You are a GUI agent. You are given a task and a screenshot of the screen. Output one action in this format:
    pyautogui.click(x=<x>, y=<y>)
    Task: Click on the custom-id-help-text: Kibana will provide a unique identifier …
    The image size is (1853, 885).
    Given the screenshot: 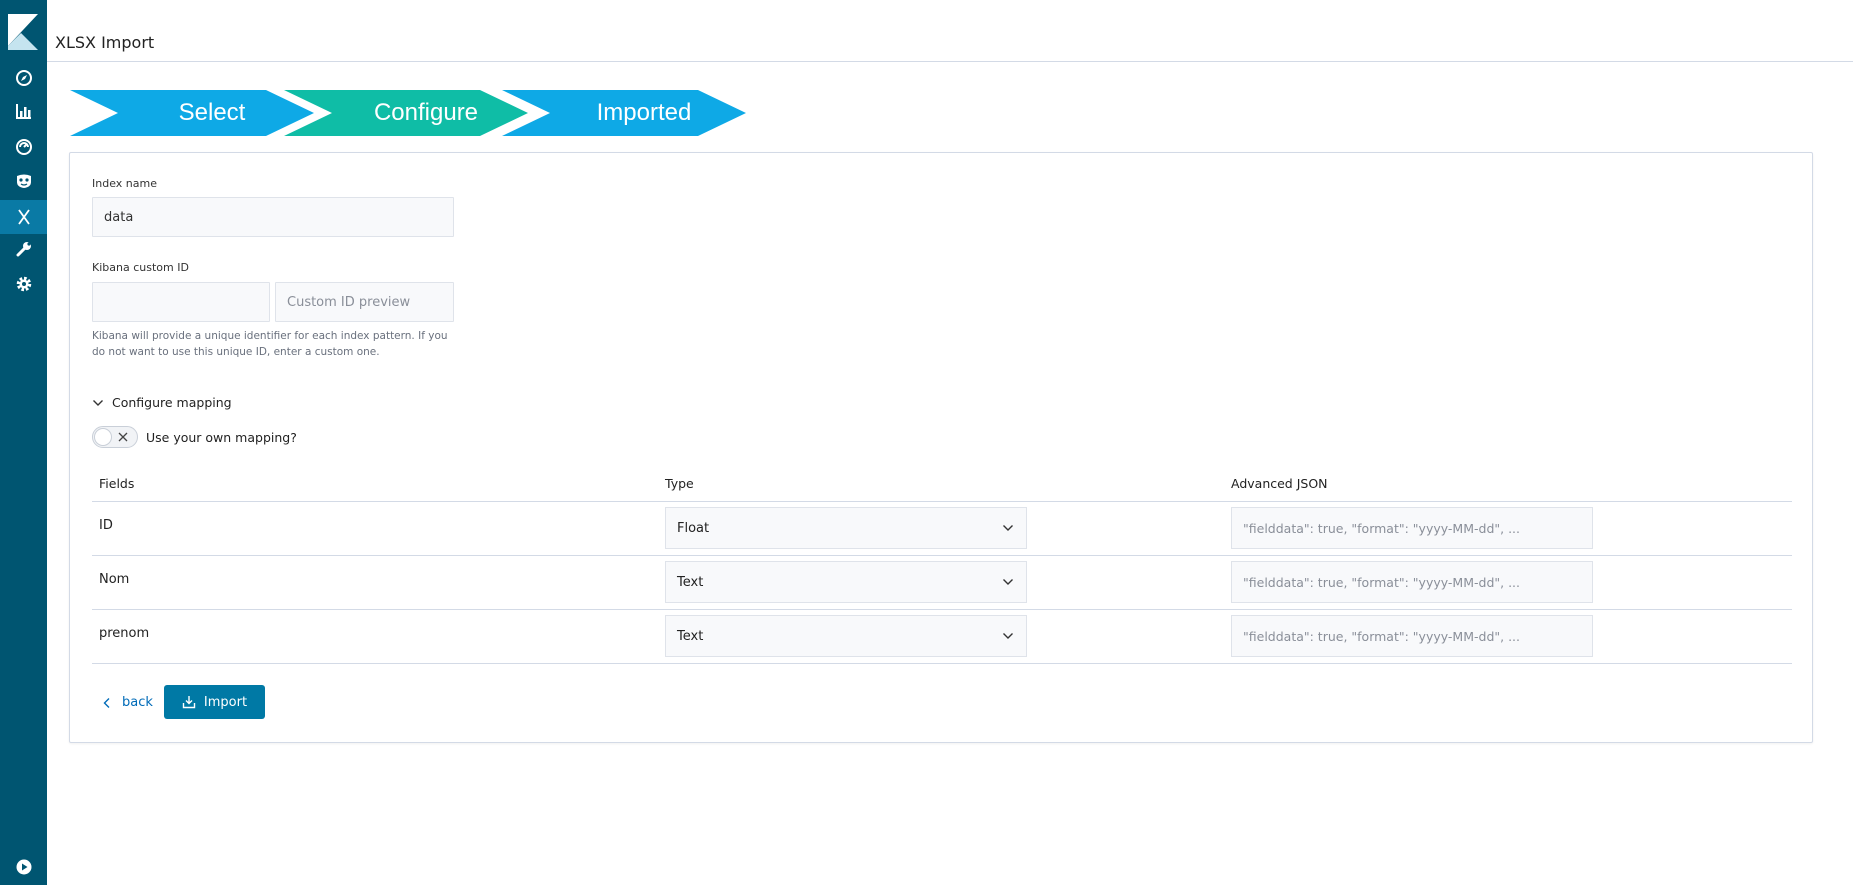 What is the action you would take?
    pyautogui.click(x=270, y=344)
    